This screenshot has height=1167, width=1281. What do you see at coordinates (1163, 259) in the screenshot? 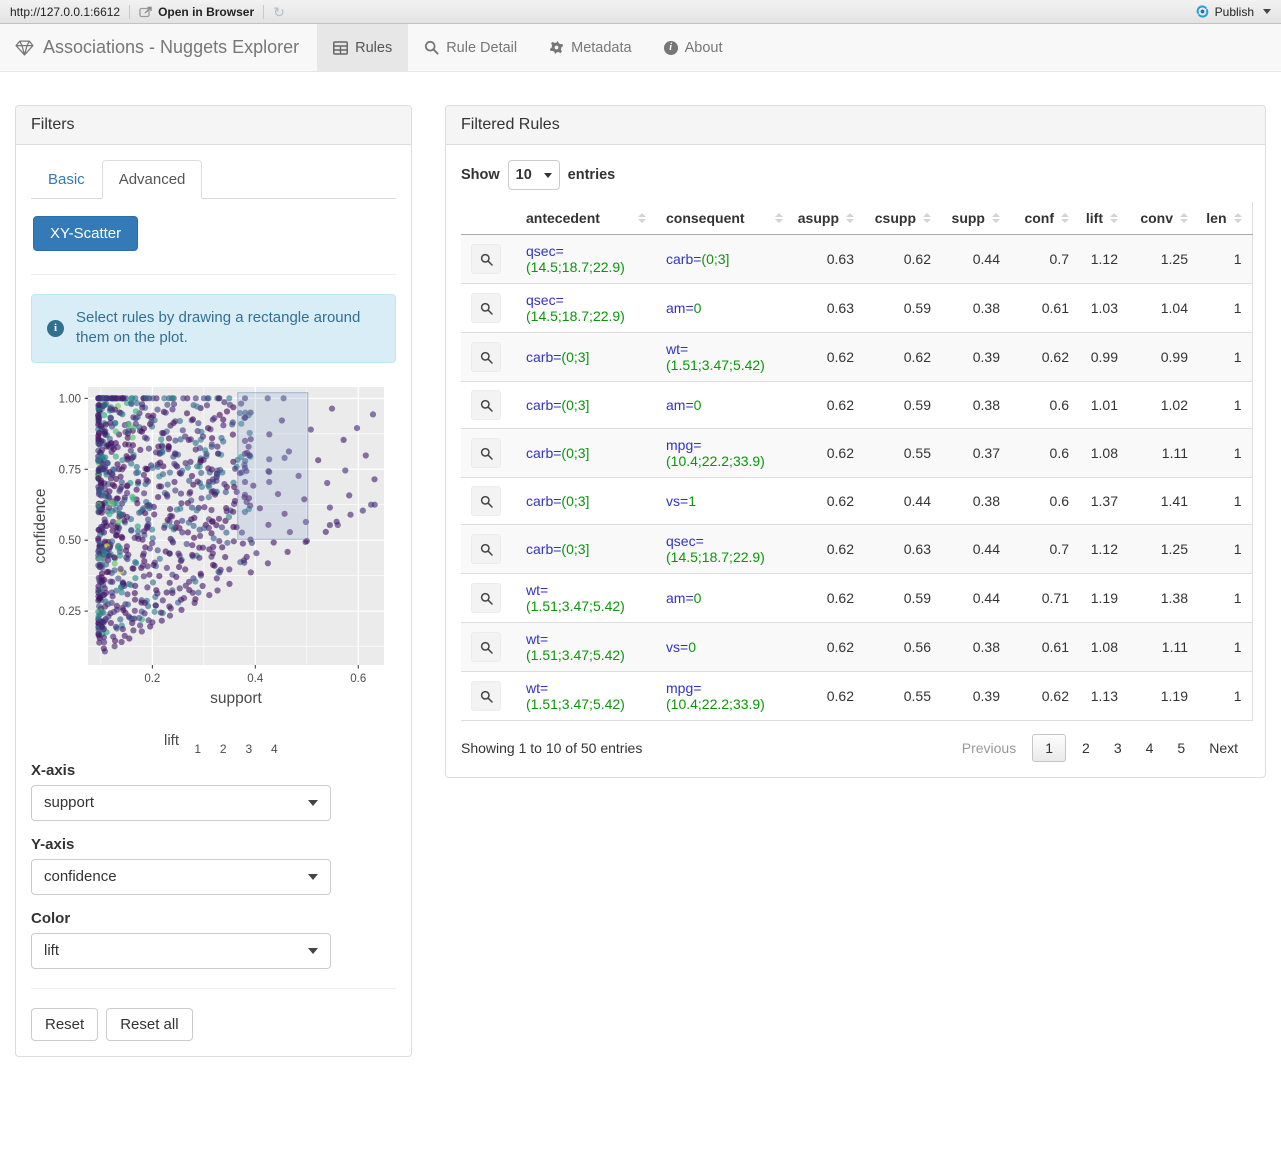
I see `conv-cell: 1.25` at bounding box center [1163, 259].